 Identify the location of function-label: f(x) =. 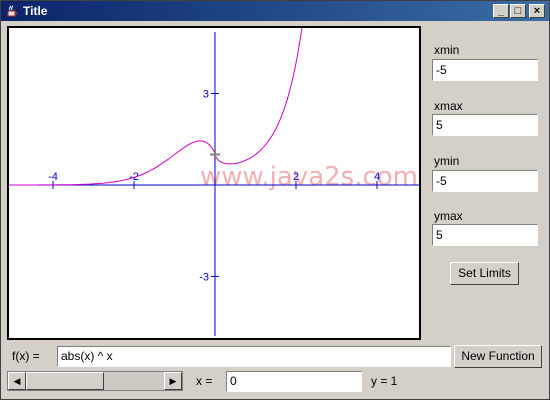
(26, 356).